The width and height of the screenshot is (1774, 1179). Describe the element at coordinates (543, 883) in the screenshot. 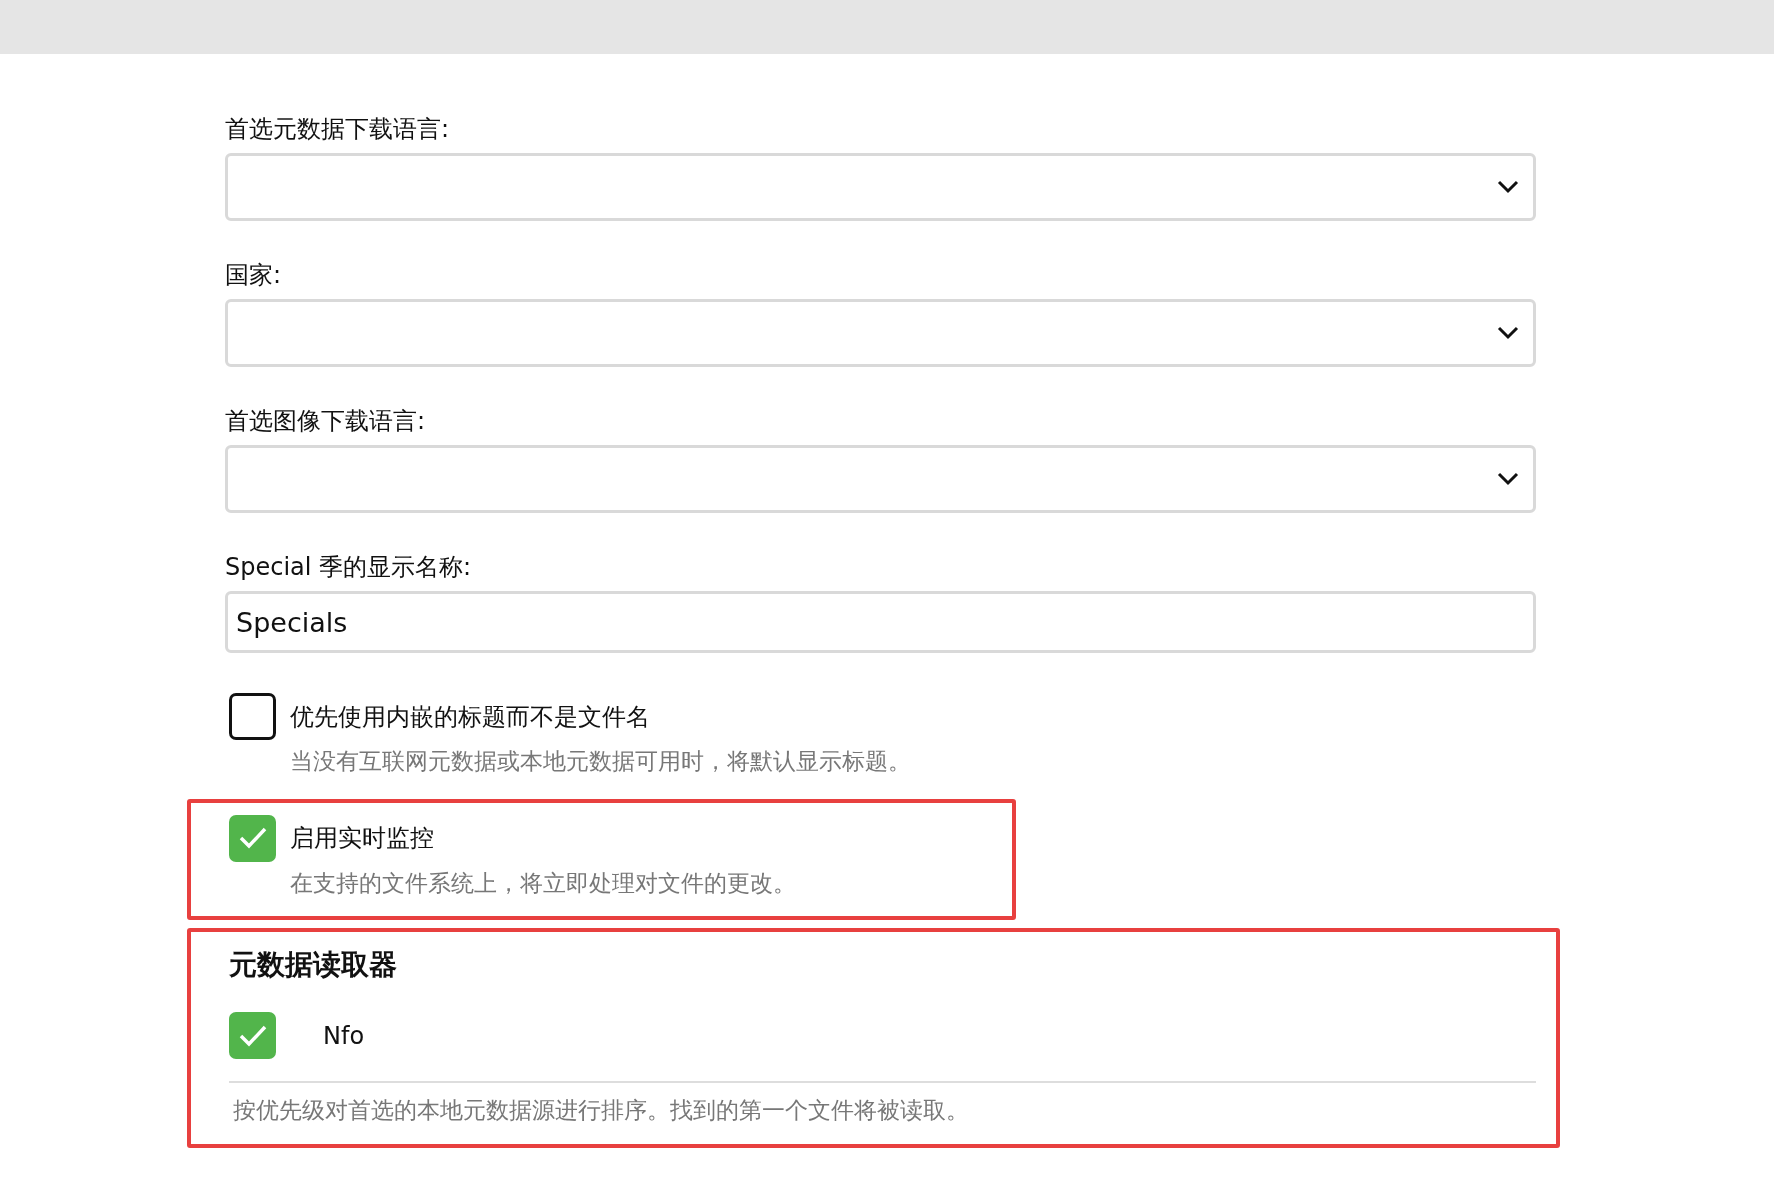

I see `option-description: 在支持的文件系统上，将立即处理对文件的更改。` at that location.